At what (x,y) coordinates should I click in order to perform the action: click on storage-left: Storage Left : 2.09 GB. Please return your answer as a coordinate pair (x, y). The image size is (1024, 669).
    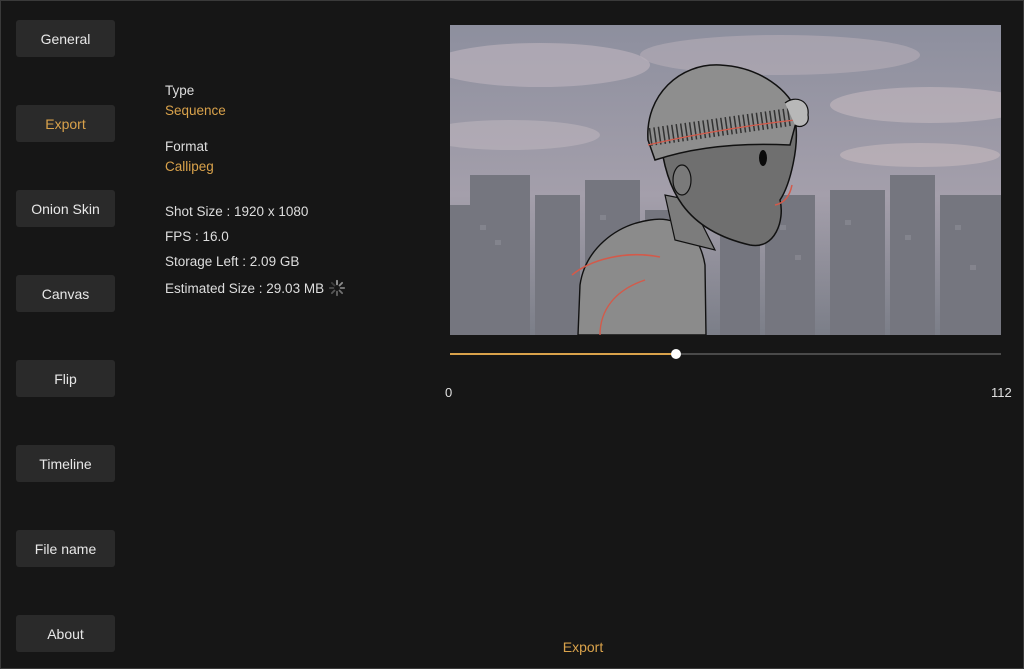
    Looking at the image, I should click on (232, 261).